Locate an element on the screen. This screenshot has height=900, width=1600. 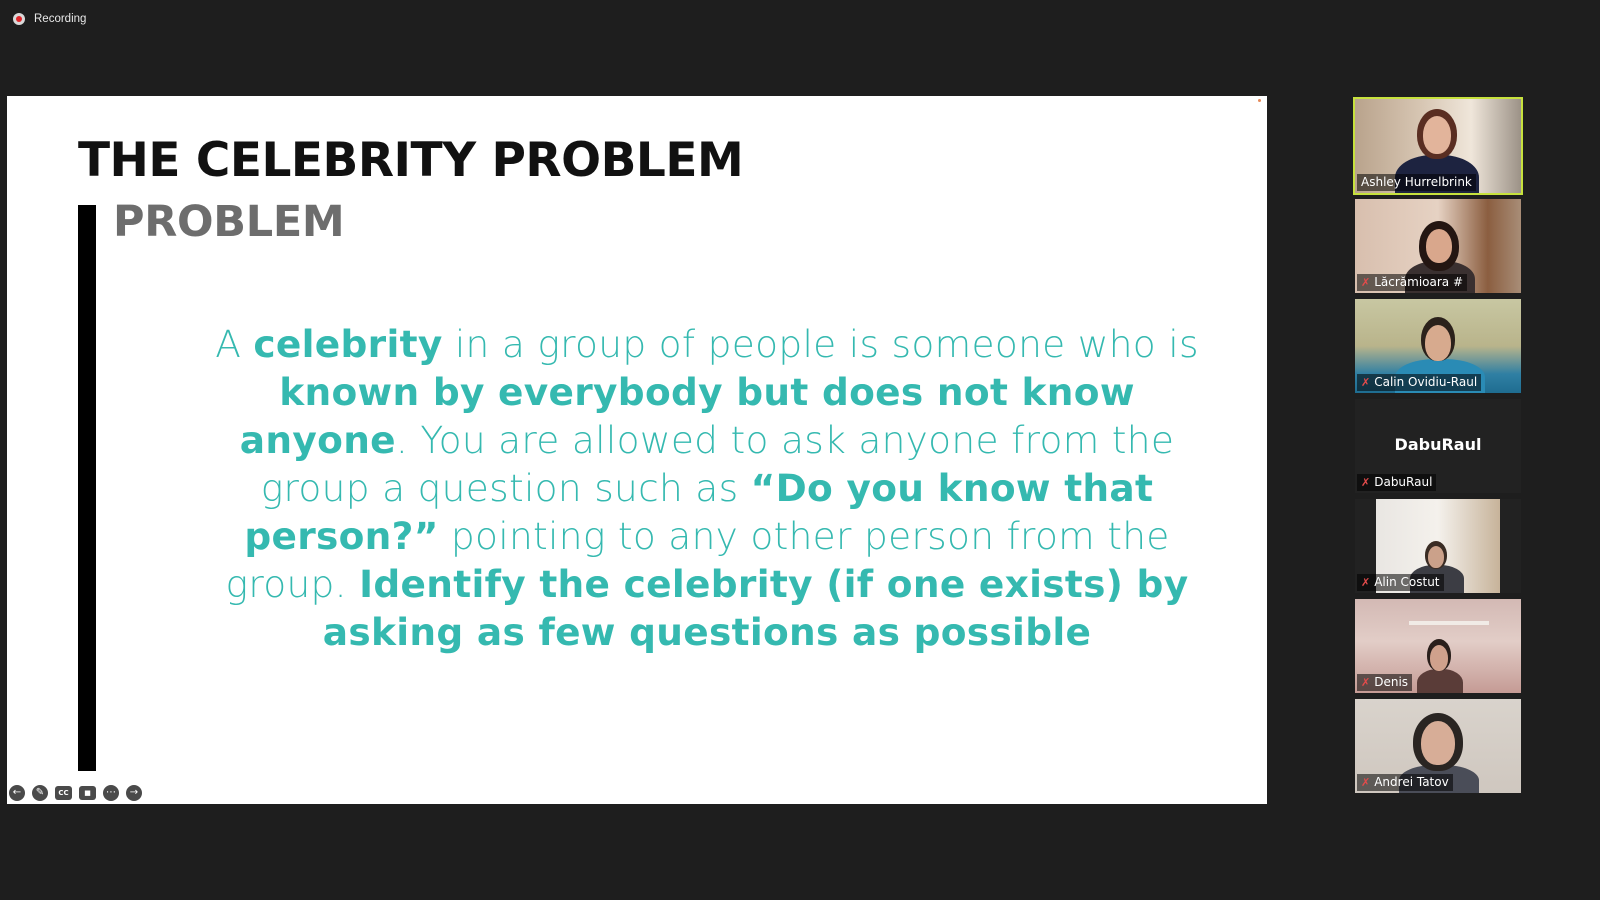
participant-name: Calin Ovidiu-Raul is located at coordinates (1426, 382).